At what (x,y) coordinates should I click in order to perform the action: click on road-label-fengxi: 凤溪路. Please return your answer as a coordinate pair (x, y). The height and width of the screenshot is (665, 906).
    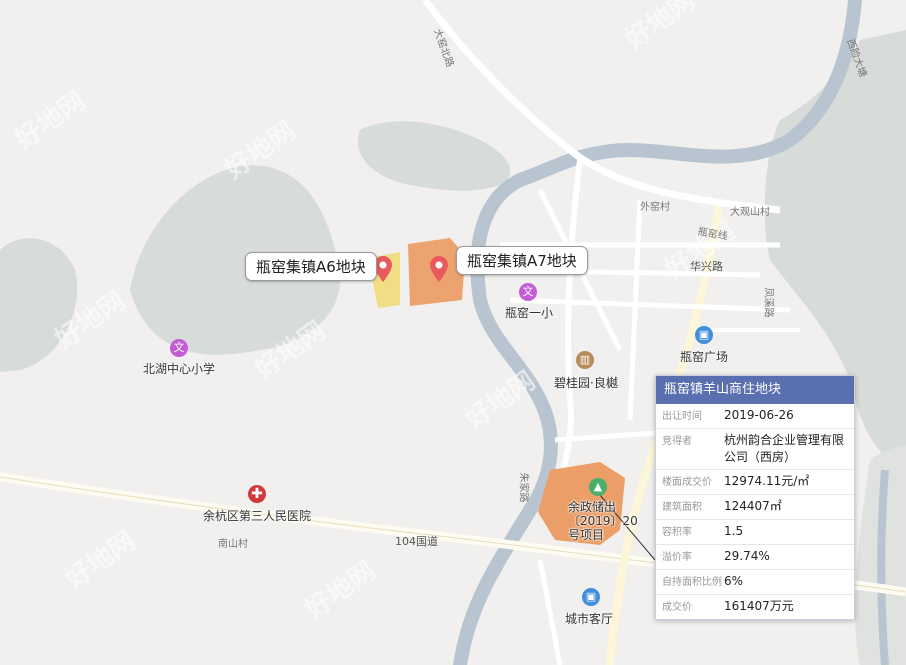
    Looking at the image, I should click on (768, 302).